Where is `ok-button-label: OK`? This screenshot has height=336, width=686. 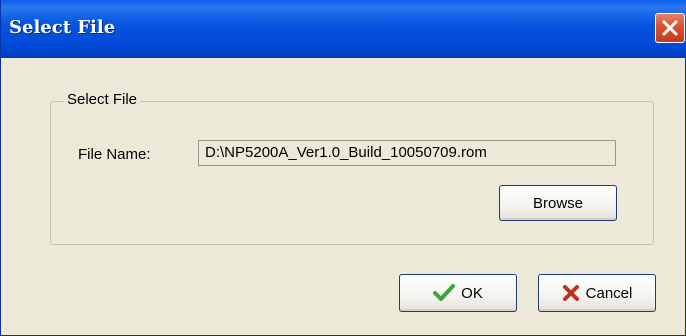
ok-button-label: OK is located at coordinates (472, 293).